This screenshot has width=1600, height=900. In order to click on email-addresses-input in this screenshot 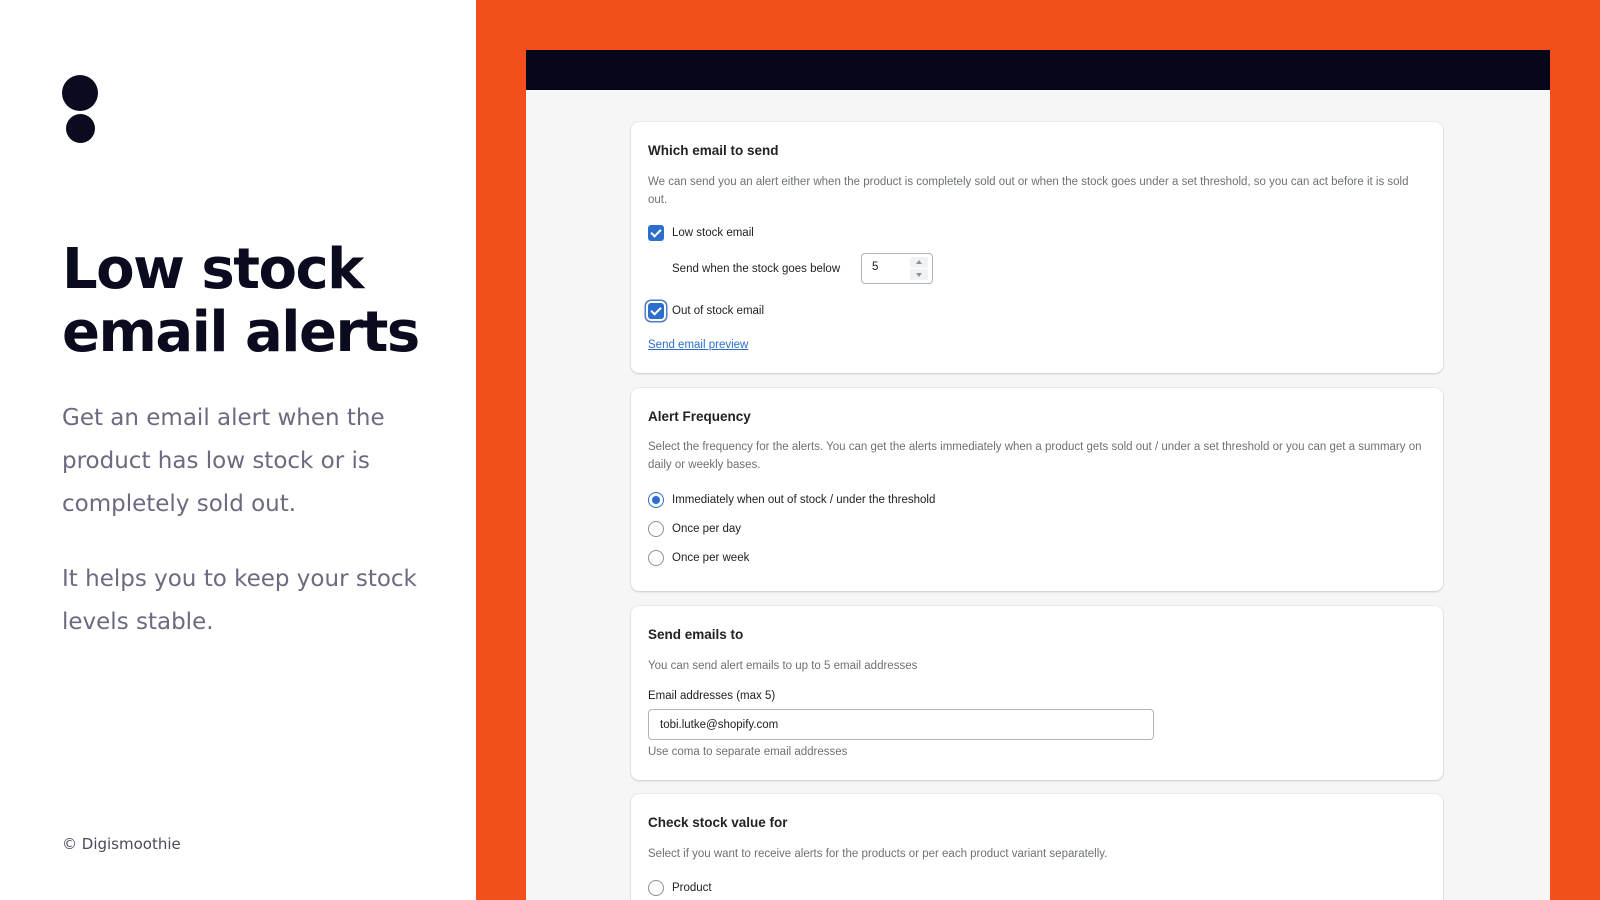, I will do `click(901, 724)`.